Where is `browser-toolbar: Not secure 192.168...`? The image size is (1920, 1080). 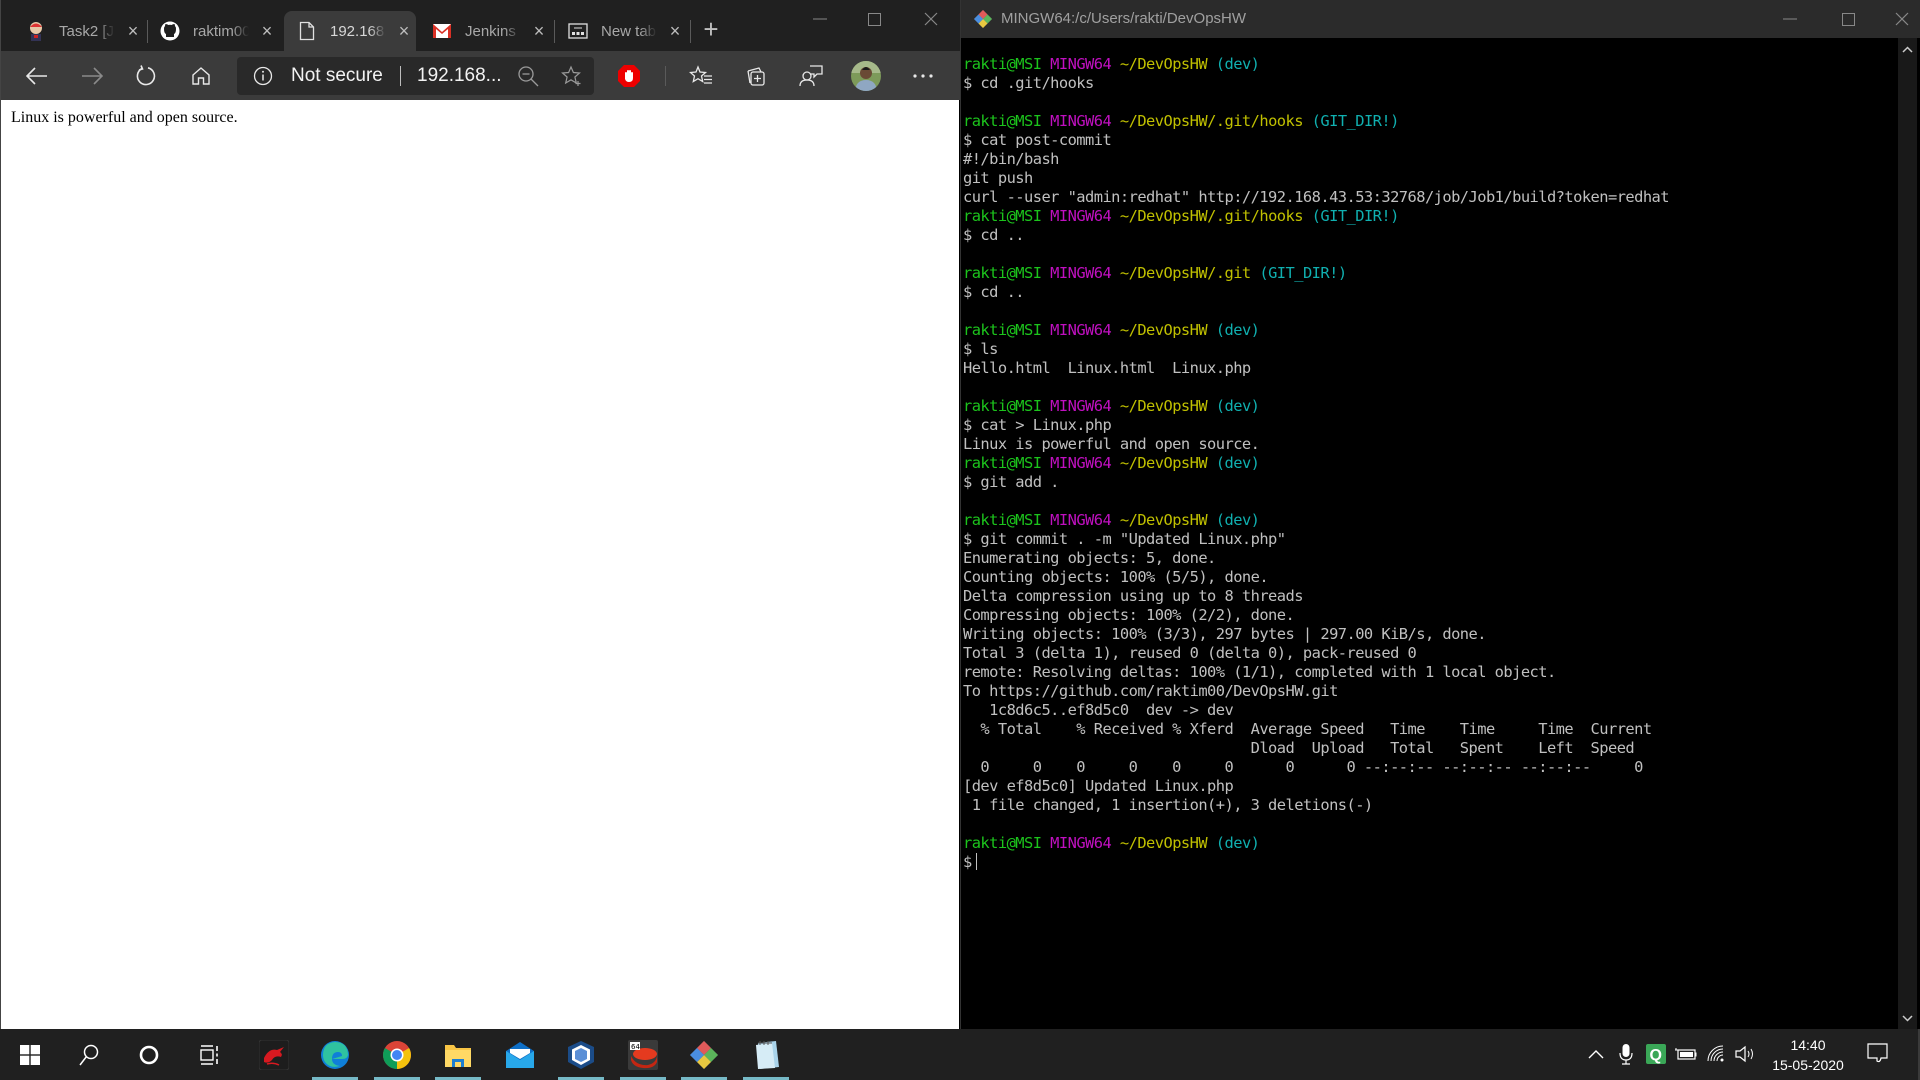 browser-toolbar: Not secure 192.168... is located at coordinates (480, 75).